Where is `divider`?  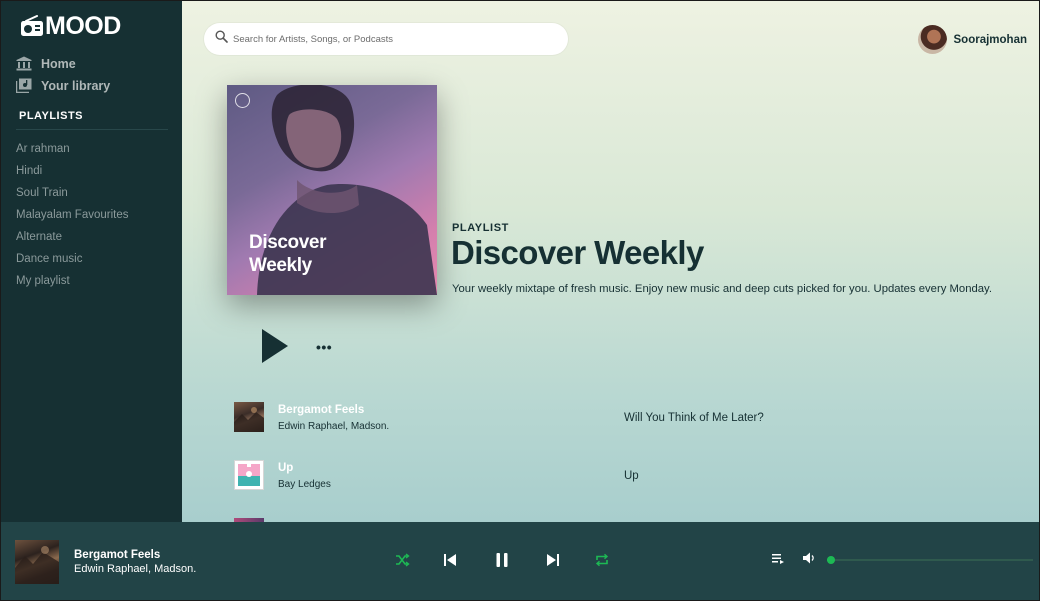 divider is located at coordinates (92, 129).